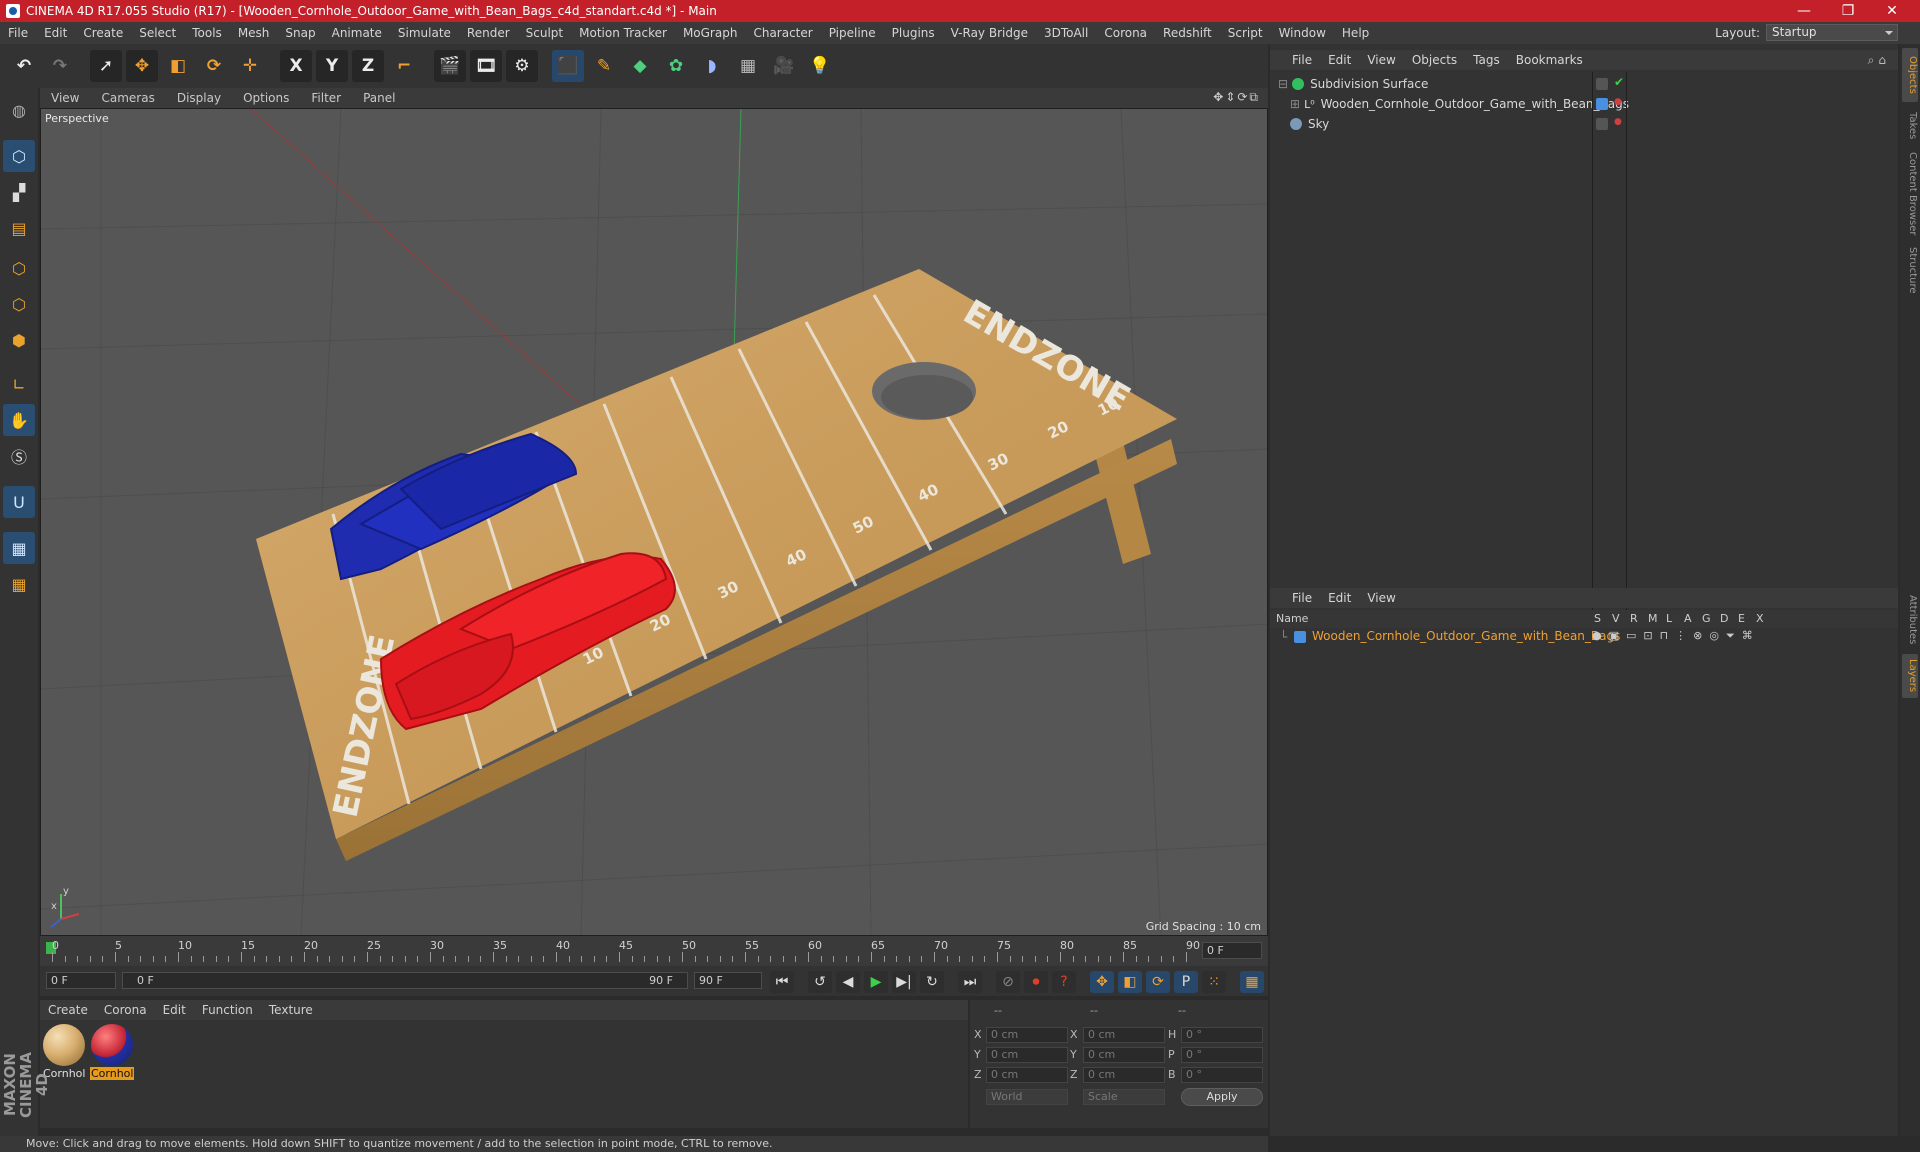 The image size is (1920, 1152). I want to click on position-z-field: 0 cm, so click(1027, 1075).